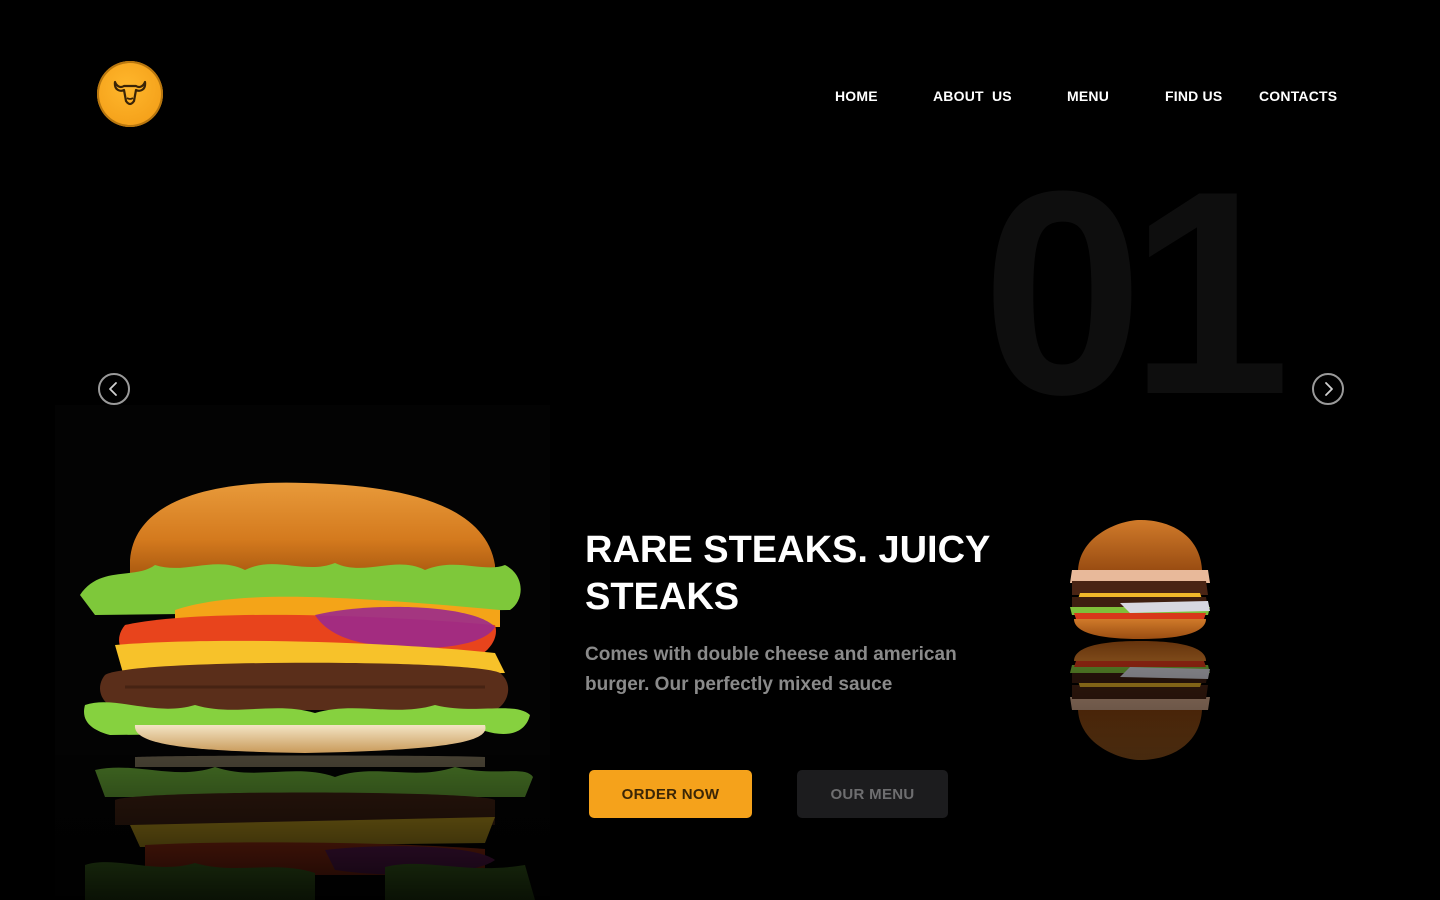 This screenshot has height=900, width=1440. What do you see at coordinates (856, 96) in the screenshot?
I see `nav-home: HOME` at bounding box center [856, 96].